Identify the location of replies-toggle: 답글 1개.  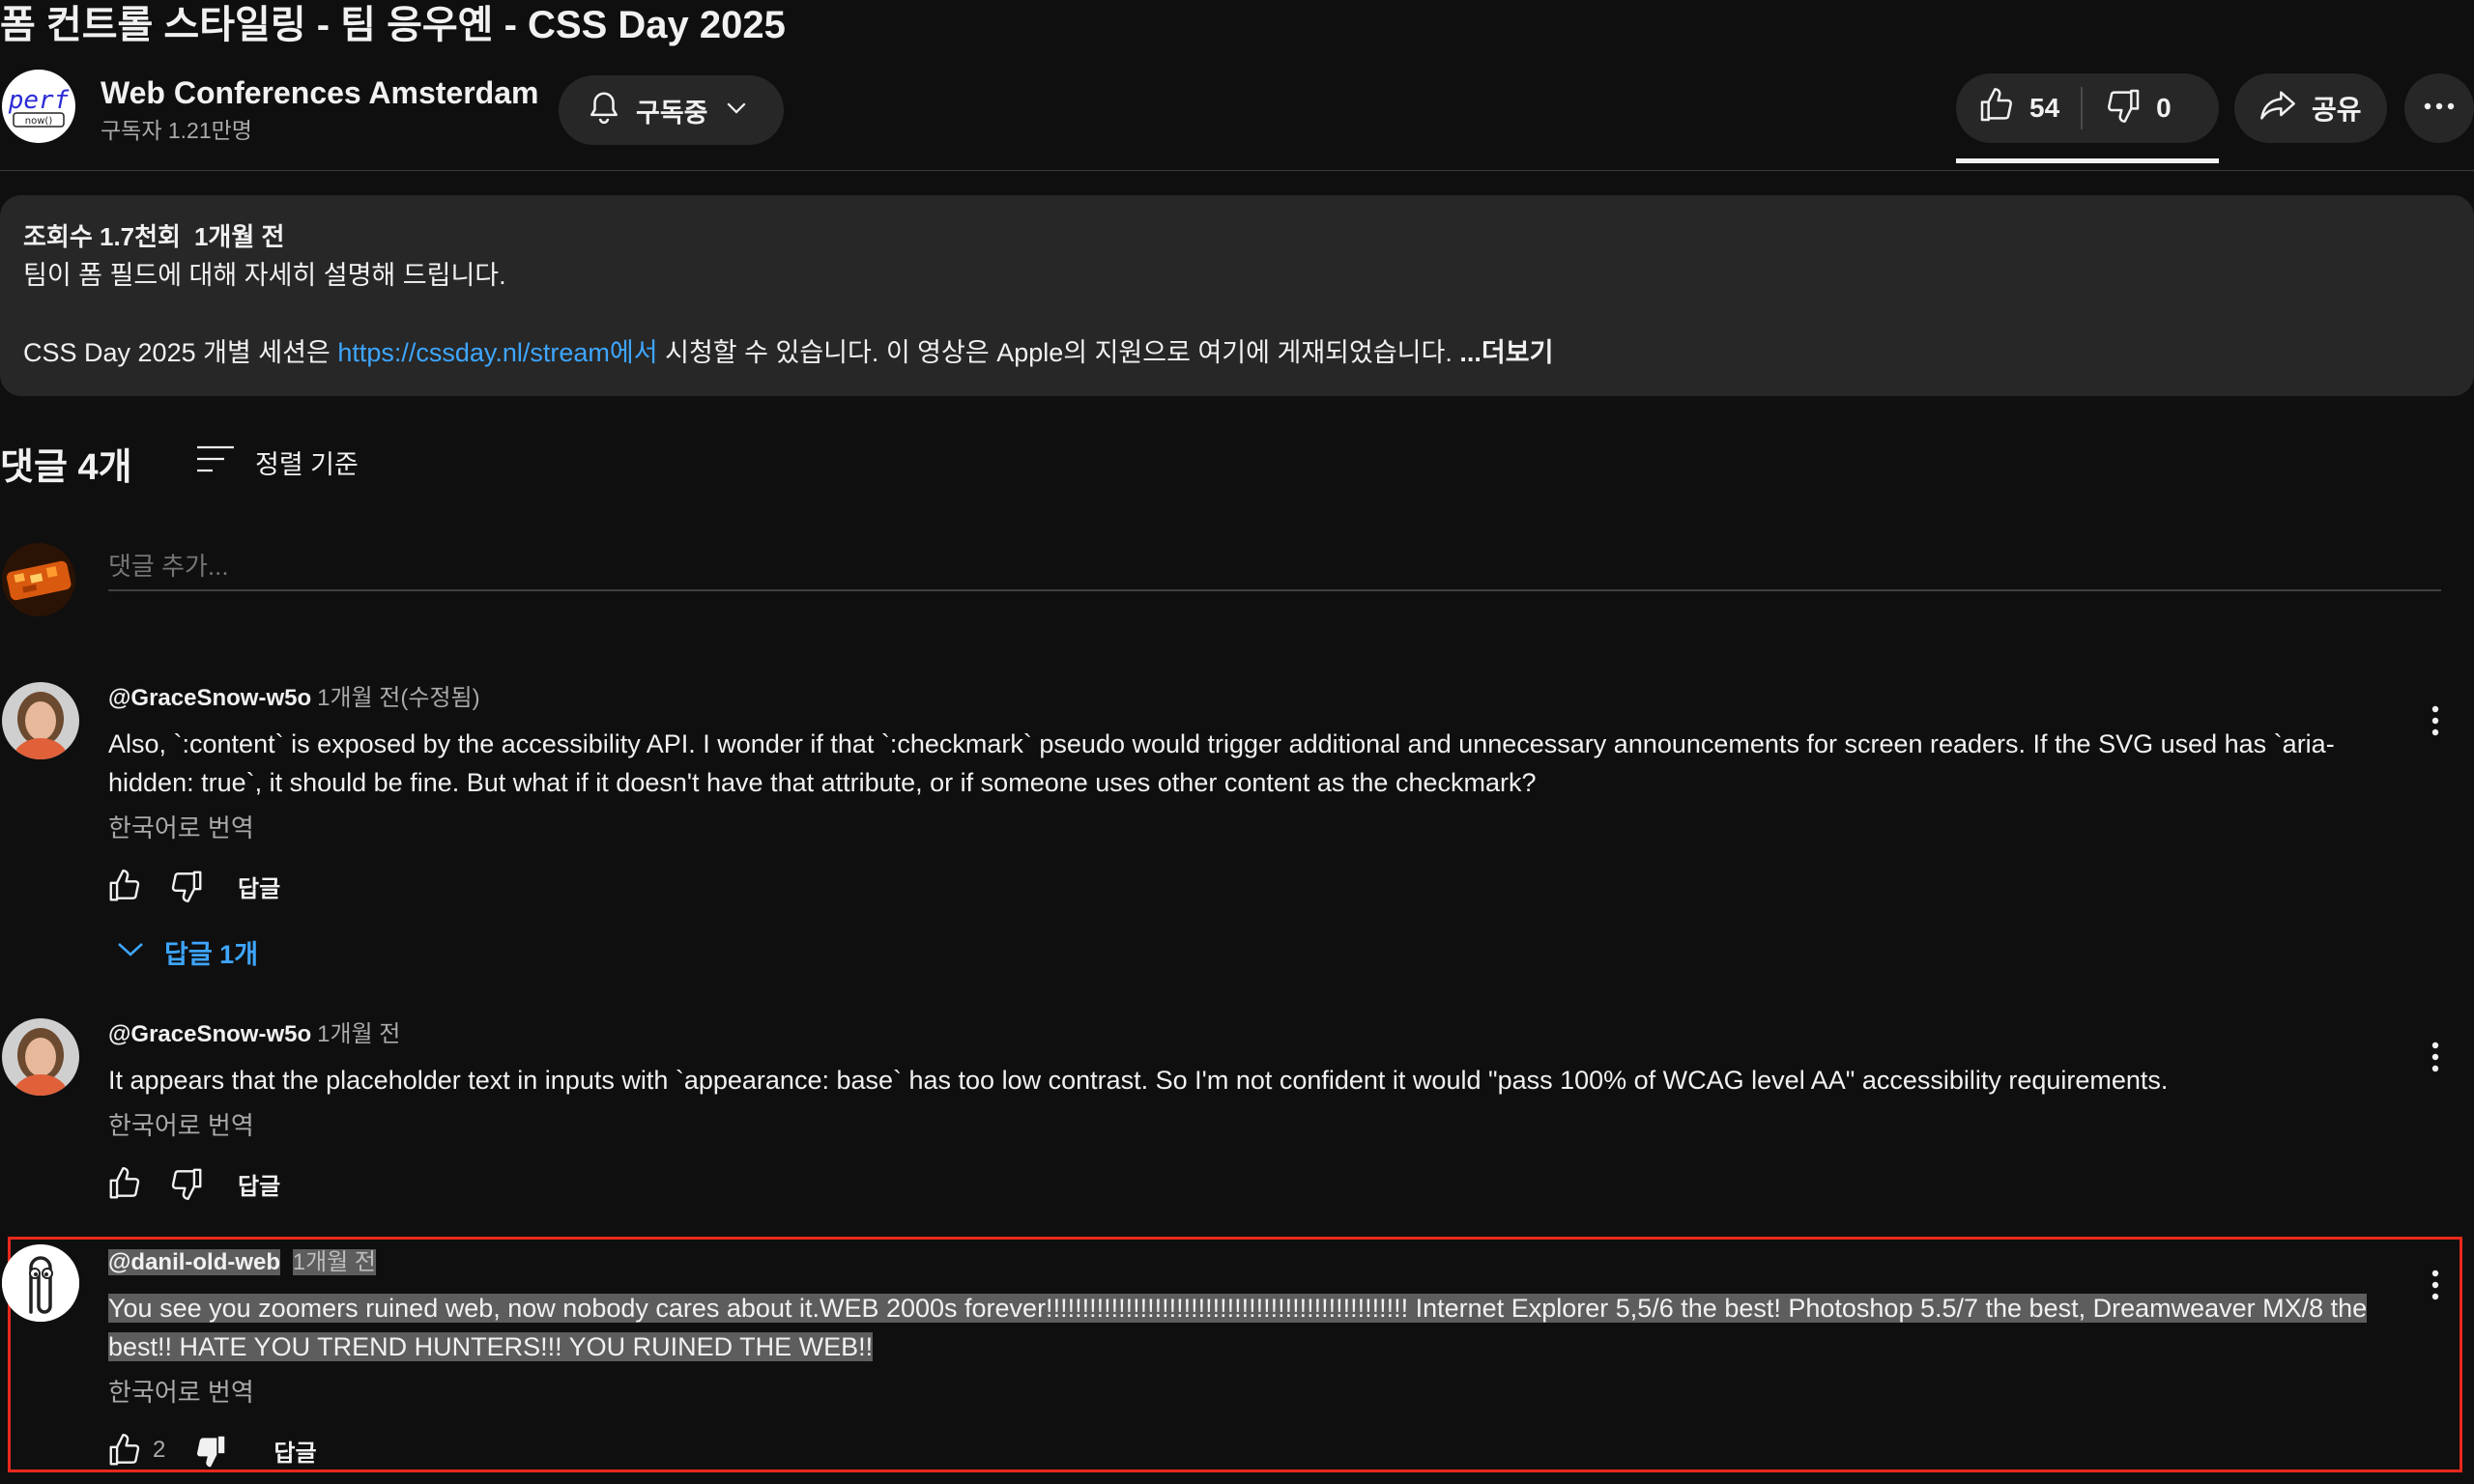
(187, 952).